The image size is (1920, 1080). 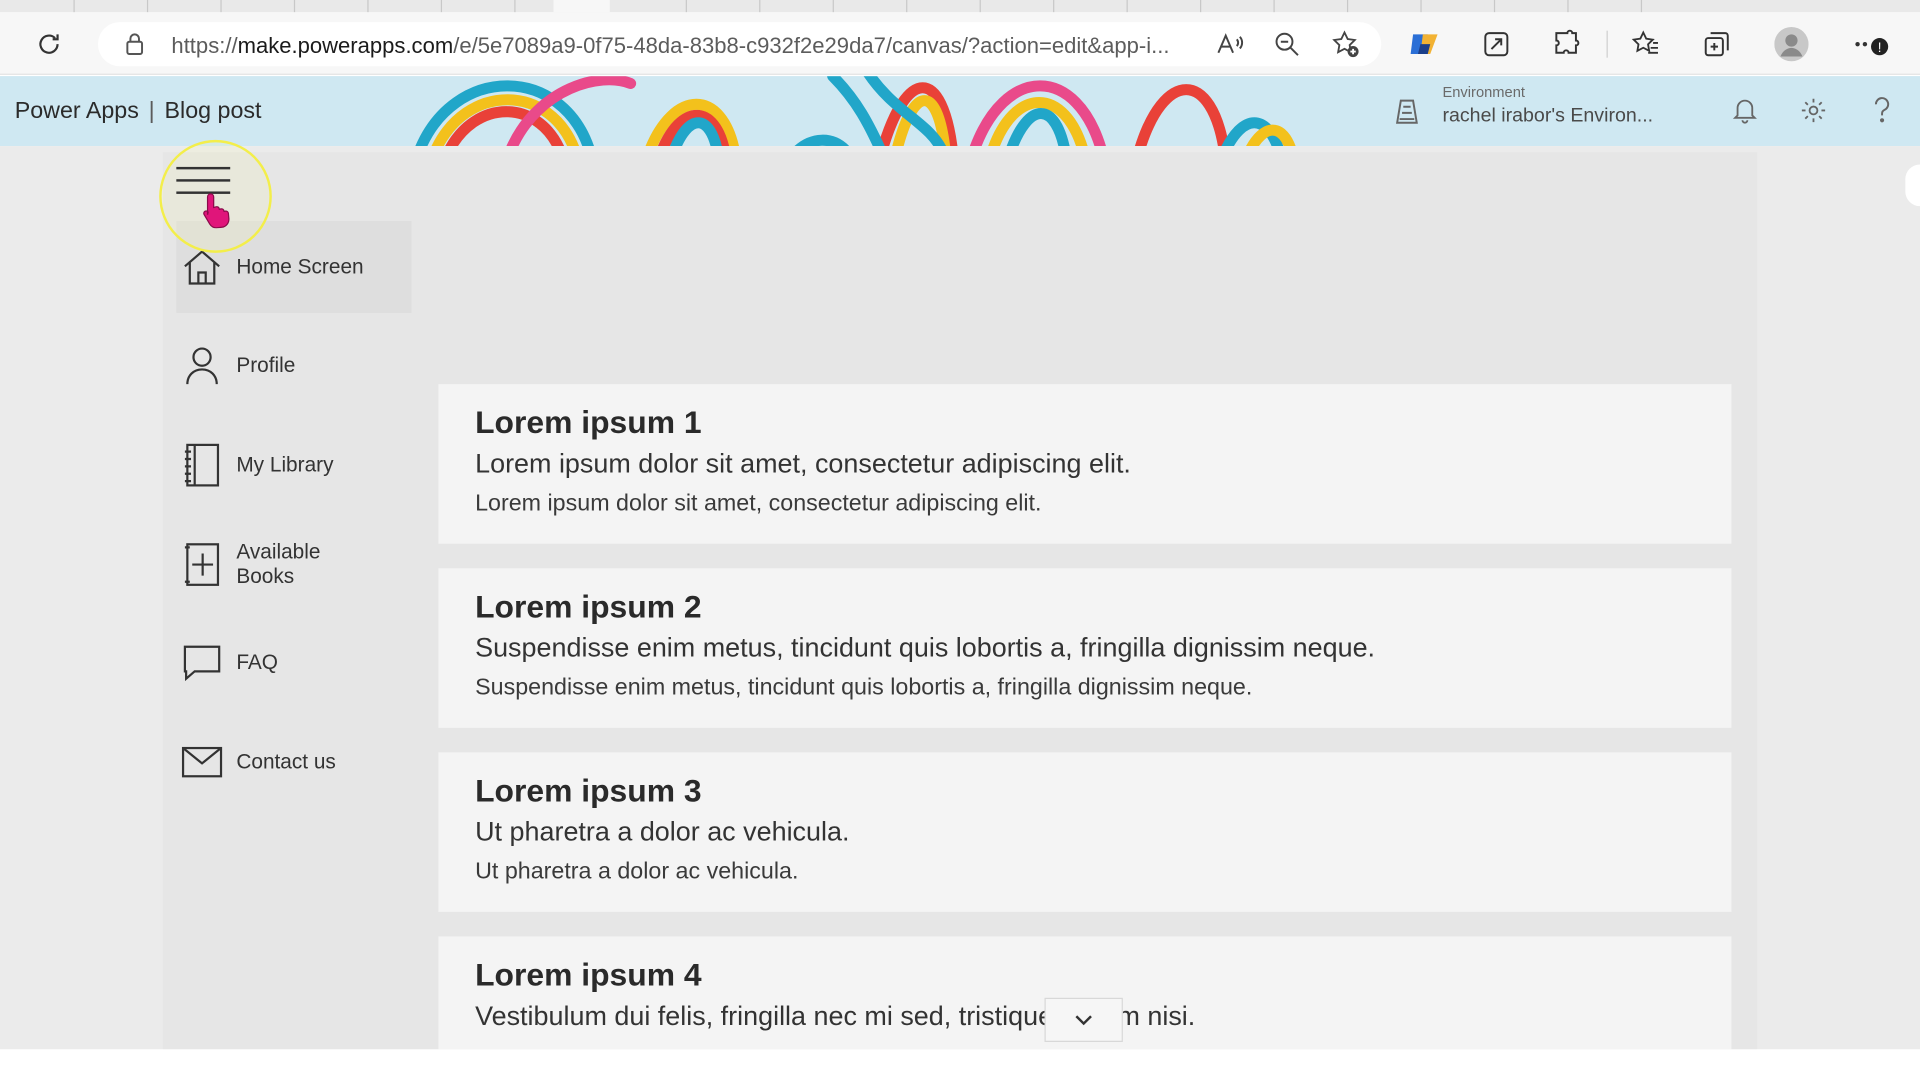 What do you see at coordinates (202, 564) in the screenshot?
I see `add-book-icon` at bounding box center [202, 564].